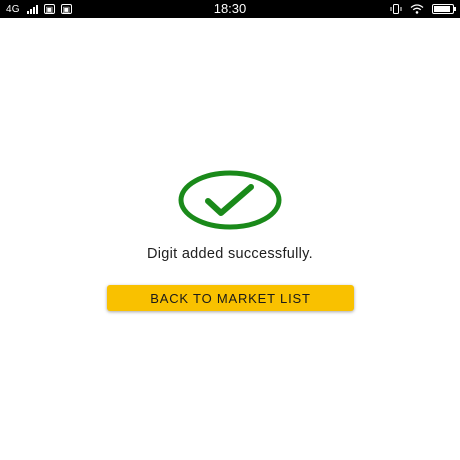 The image size is (460, 460). I want to click on wifi-icon, so click(417, 9).